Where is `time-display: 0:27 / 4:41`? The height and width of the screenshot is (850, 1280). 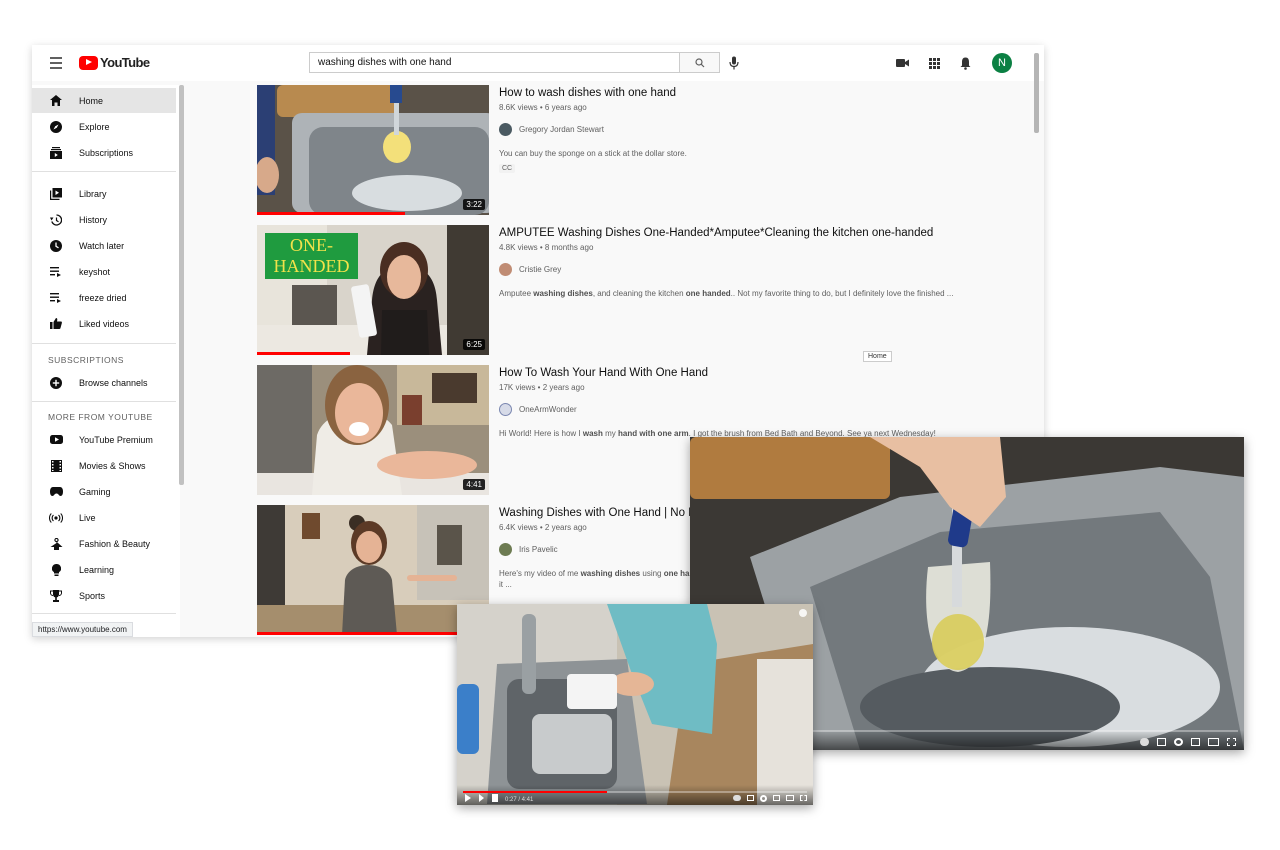
time-display: 0:27 / 4:41 is located at coordinates (519, 800).